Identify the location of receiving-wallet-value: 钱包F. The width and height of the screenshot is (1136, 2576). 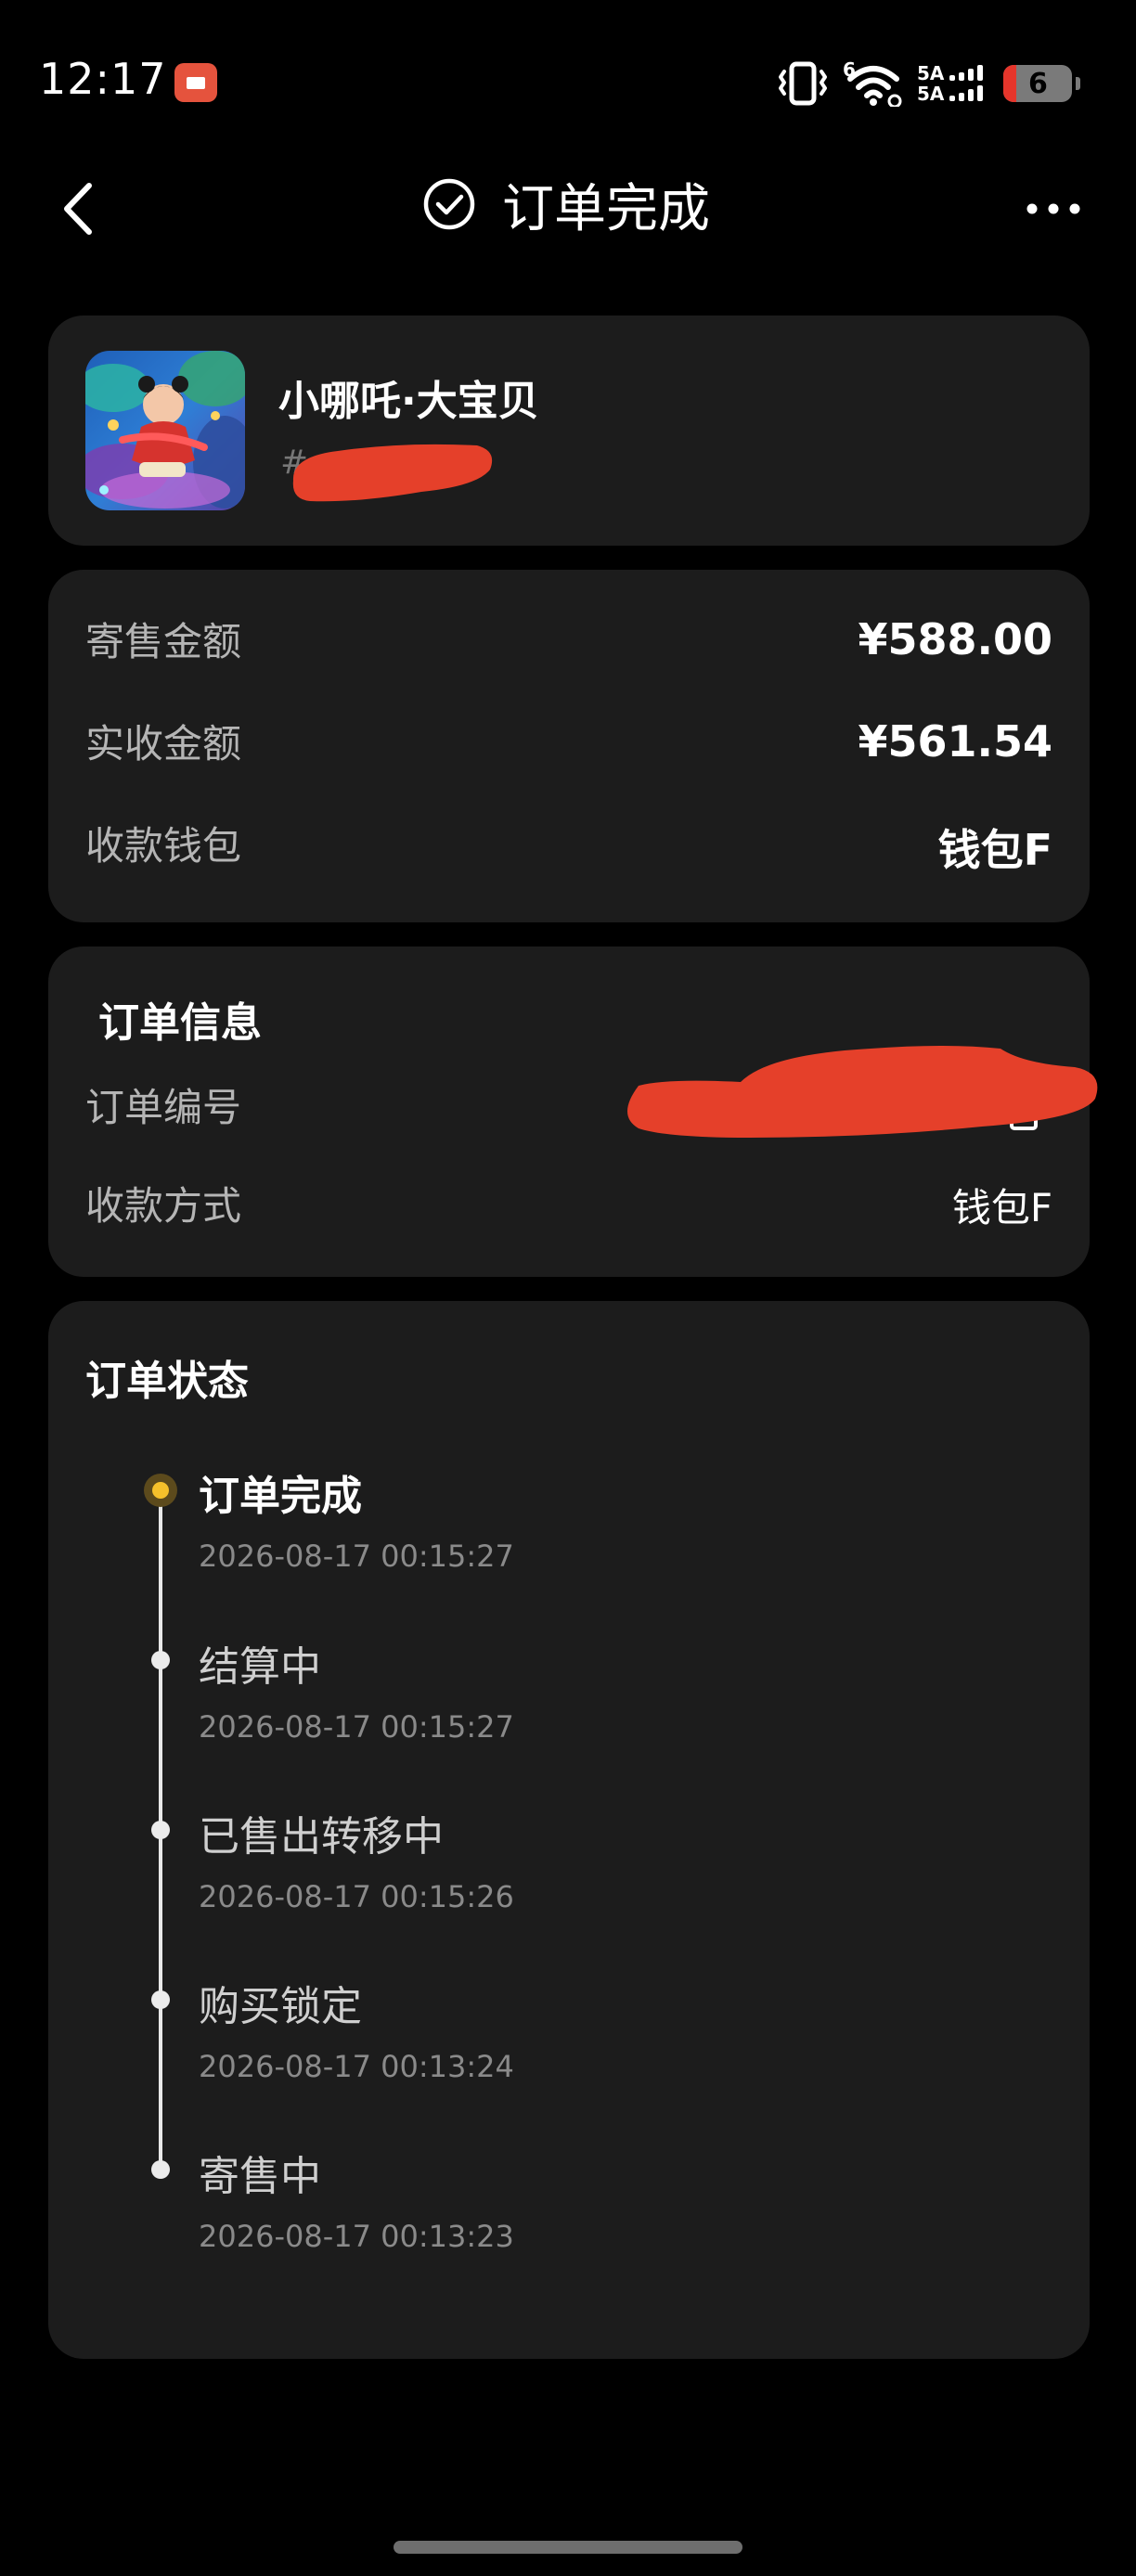
(994, 850).